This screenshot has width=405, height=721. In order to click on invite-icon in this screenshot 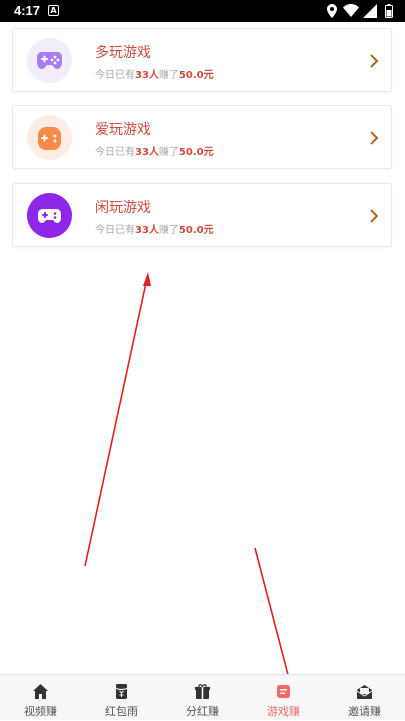, I will do `click(364, 692)`.